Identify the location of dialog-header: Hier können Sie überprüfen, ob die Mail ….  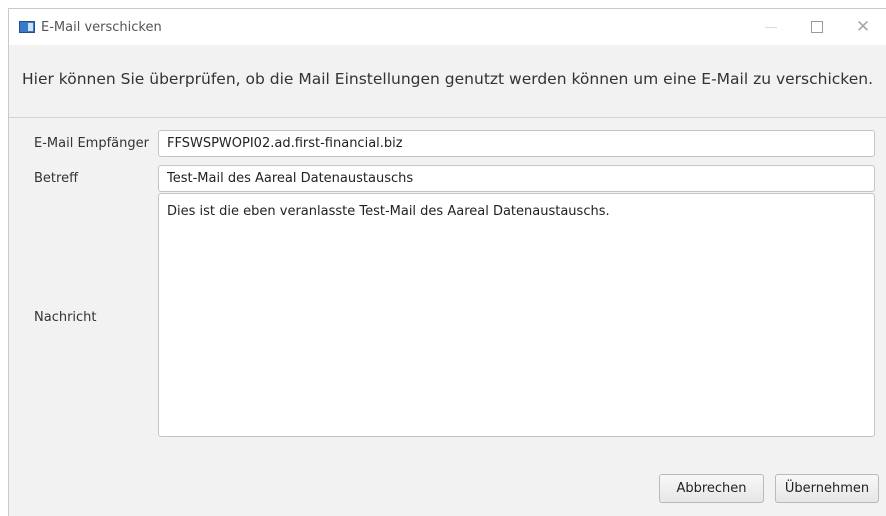
(447, 81).